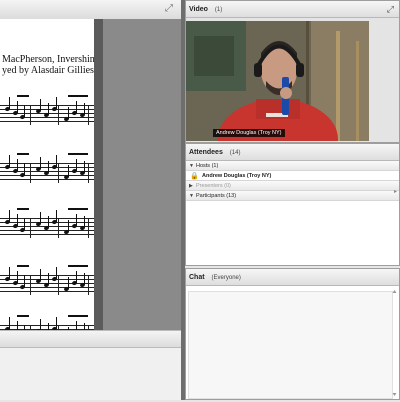 This screenshot has height=402, width=400. I want to click on attendee-name: Andrew Douglas (Troy NY), so click(237, 176).